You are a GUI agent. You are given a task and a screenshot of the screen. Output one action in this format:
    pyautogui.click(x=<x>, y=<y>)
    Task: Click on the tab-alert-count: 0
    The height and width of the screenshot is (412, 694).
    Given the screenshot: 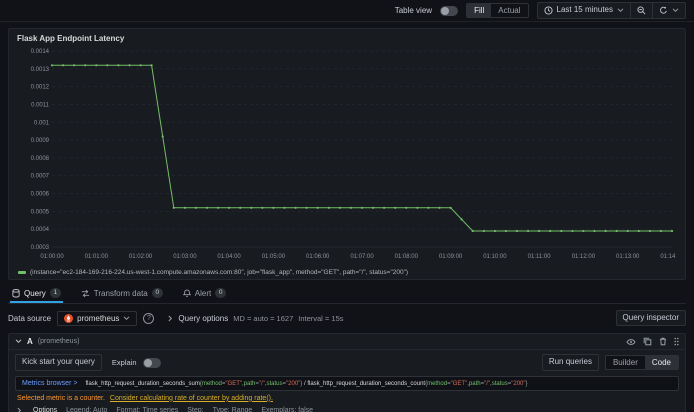 What is the action you would take?
    pyautogui.click(x=221, y=293)
    